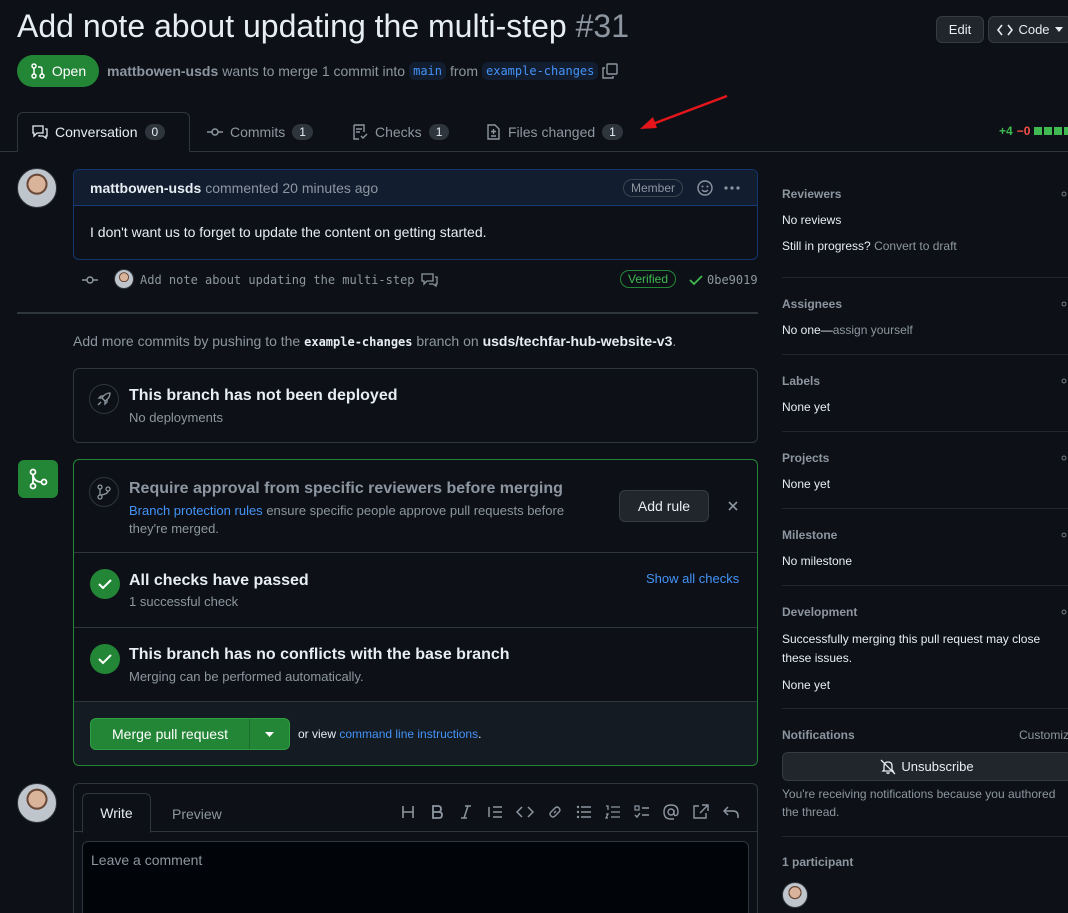 This screenshot has width=1068, height=913. Describe the element at coordinates (246, 676) in the screenshot. I see `conflicts-subtitle: Merging can be performed automatically.` at that location.